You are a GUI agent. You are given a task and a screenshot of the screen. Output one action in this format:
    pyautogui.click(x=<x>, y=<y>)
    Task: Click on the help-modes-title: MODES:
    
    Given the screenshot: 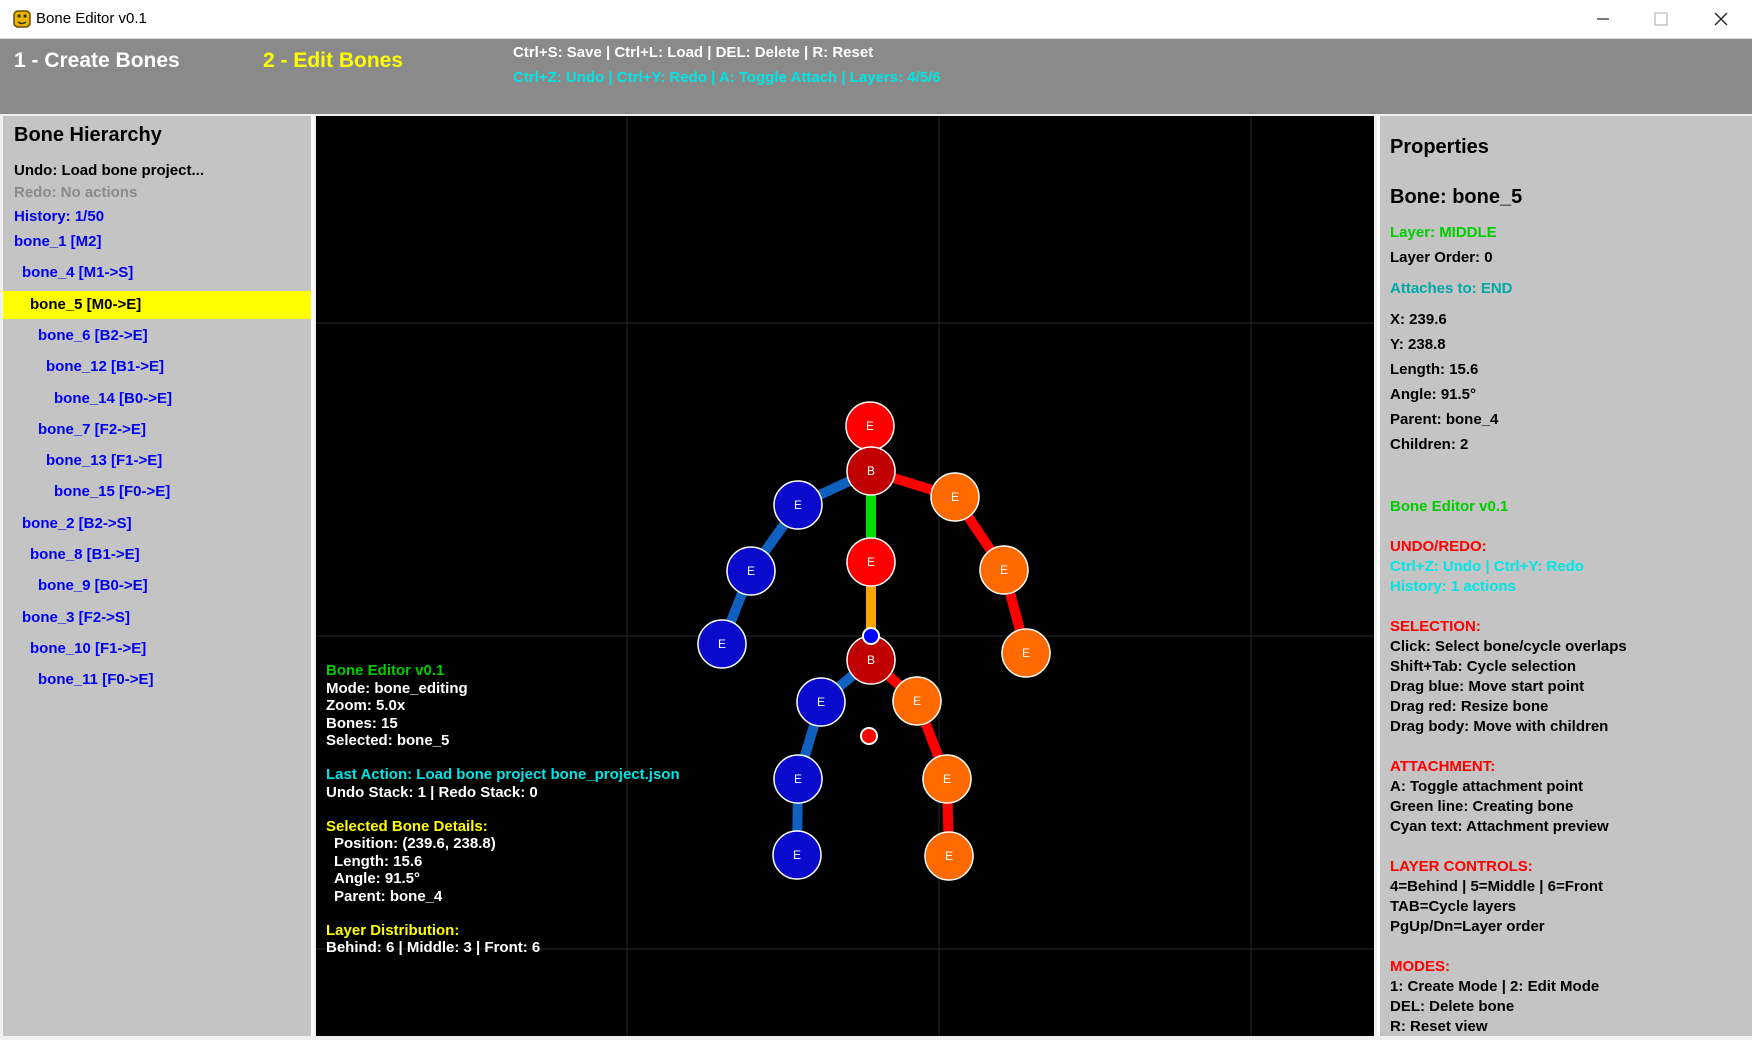 What is the action you would take?
    pyautogui.click(x=1420, y=966)
    